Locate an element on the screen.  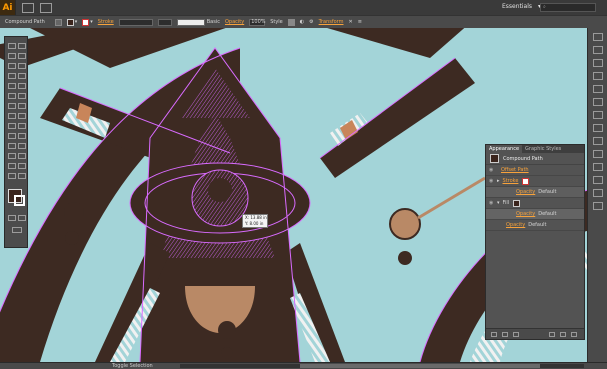
screen-mode-icon is located at coordinates (17, 230).